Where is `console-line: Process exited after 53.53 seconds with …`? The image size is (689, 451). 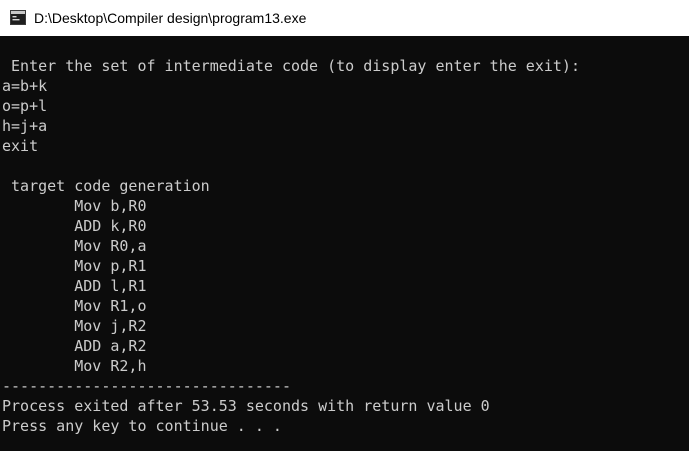 console-line: Process exited after 53.53 seconds with … is located at coordinates (246, 406).